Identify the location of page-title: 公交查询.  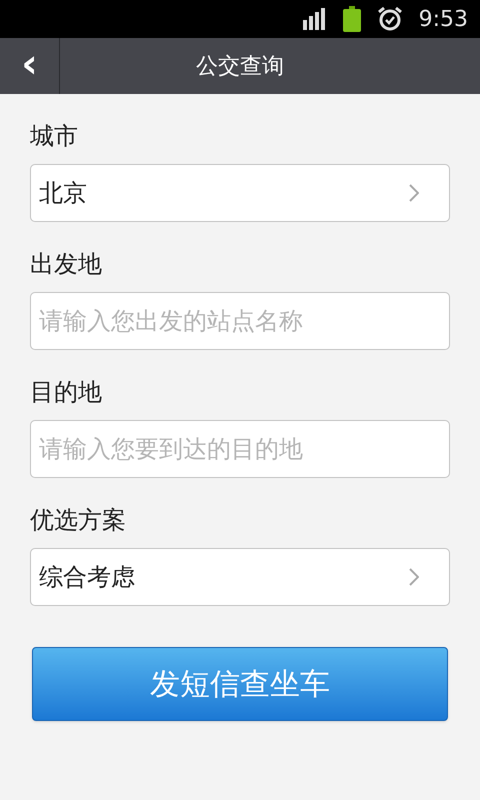
(240, 66).